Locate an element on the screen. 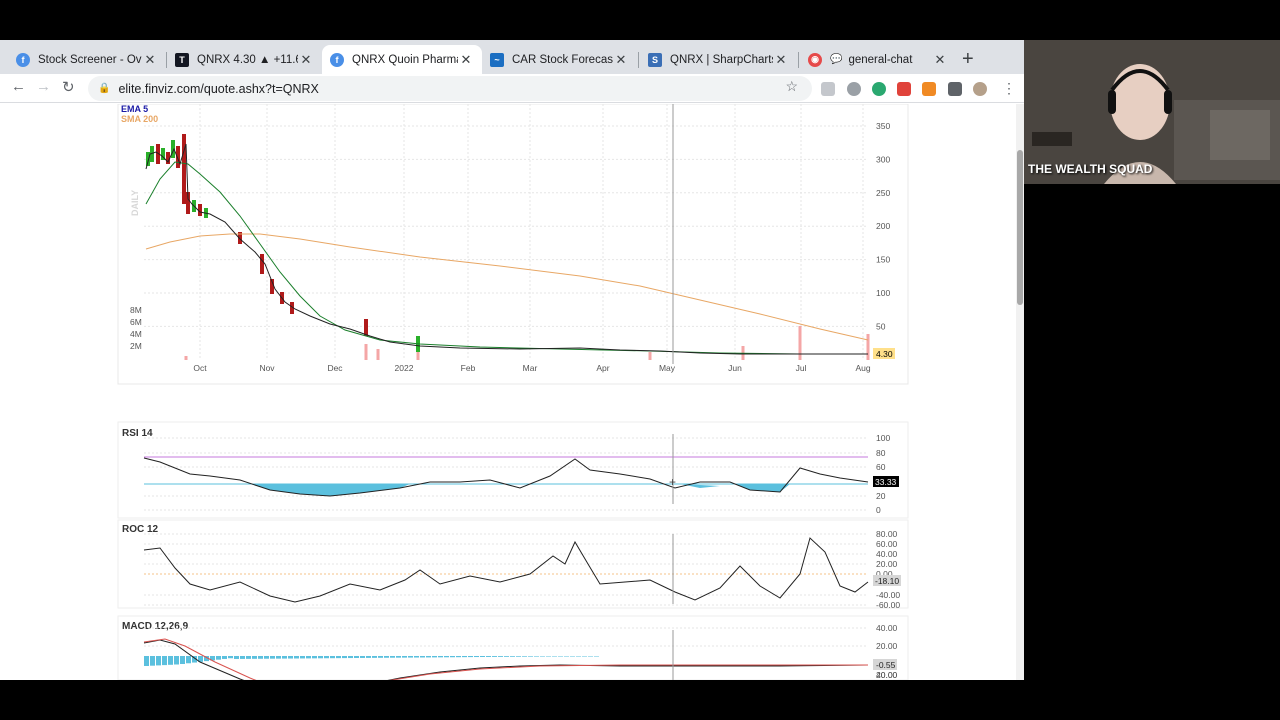 The width and height of the screenshot is (1280, 720). kebab-menu-icon: ⋮ is located at coordinates (1009, 88).